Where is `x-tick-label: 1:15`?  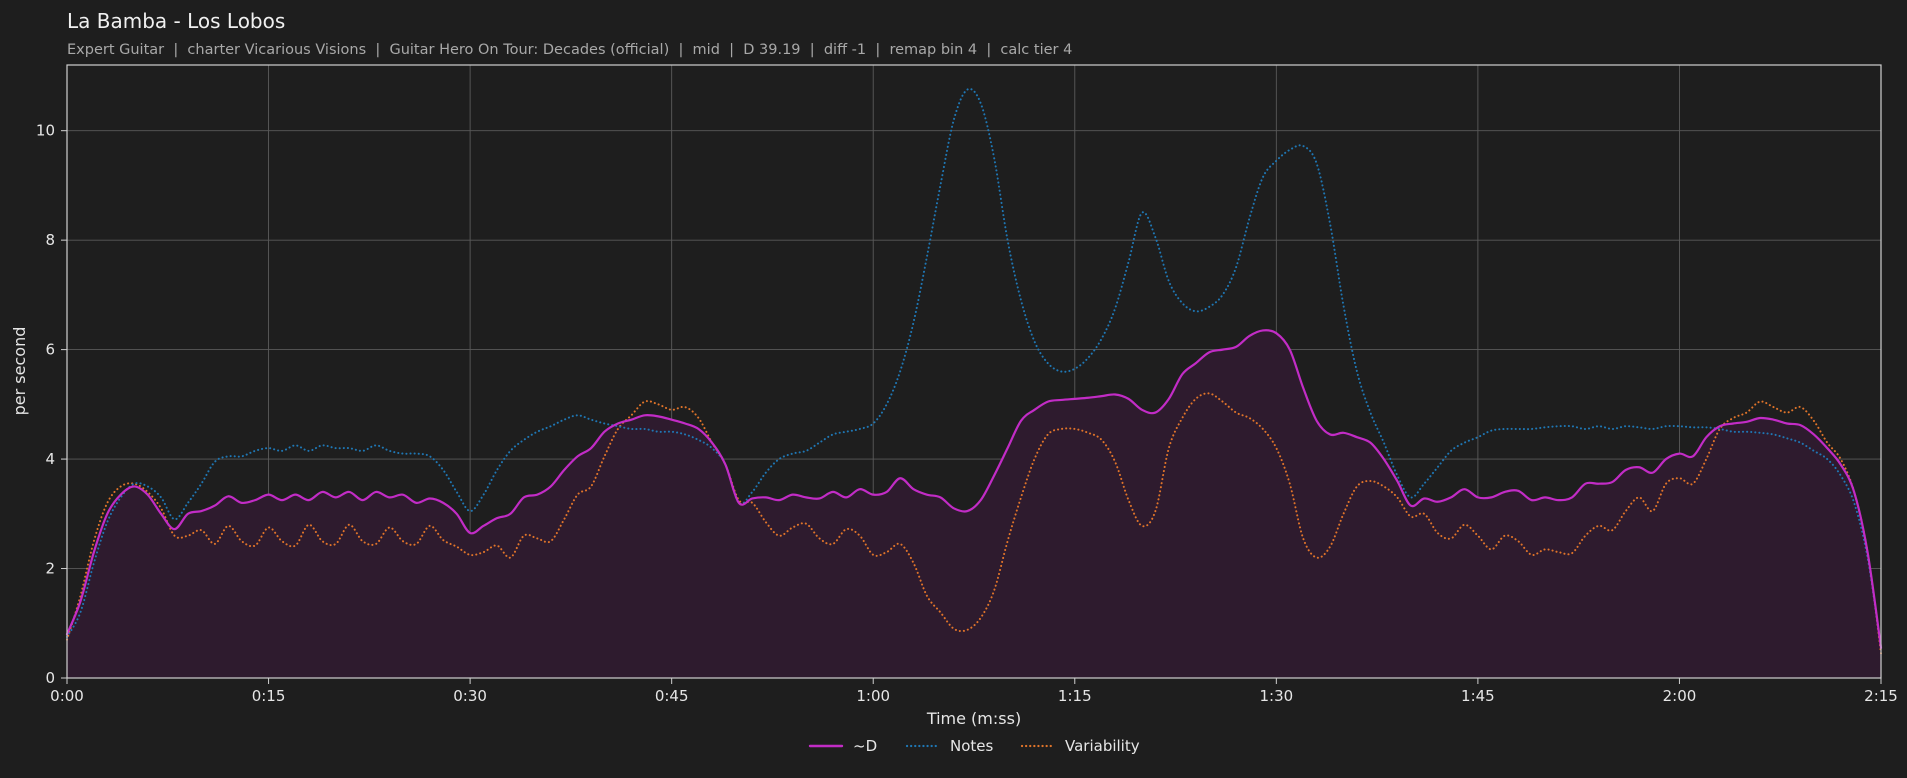 x-tick-label: 1:15 is located at coordinates (1075, 696).